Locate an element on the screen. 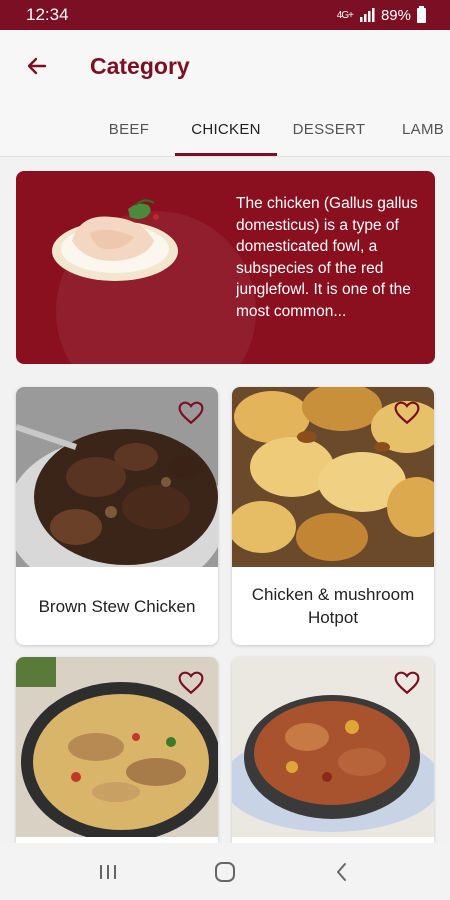 This screenshot has height=900, width=450. battery-percent: 89% is located at coordinates (395, 15).